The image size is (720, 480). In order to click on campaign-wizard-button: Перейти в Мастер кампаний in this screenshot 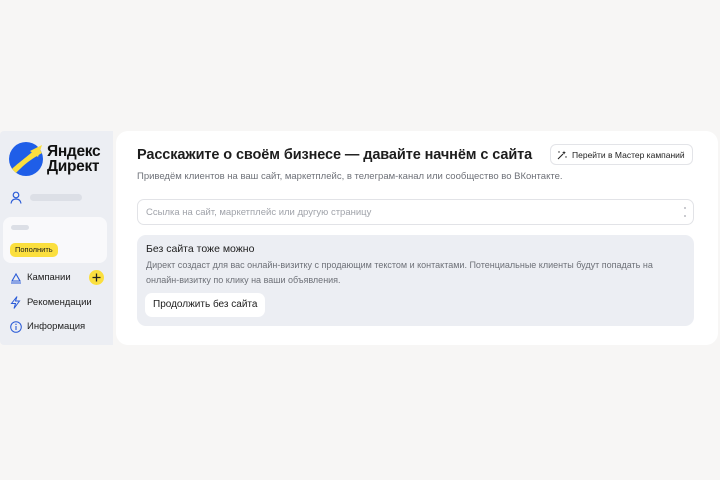, I will do `click(621, 154)`.